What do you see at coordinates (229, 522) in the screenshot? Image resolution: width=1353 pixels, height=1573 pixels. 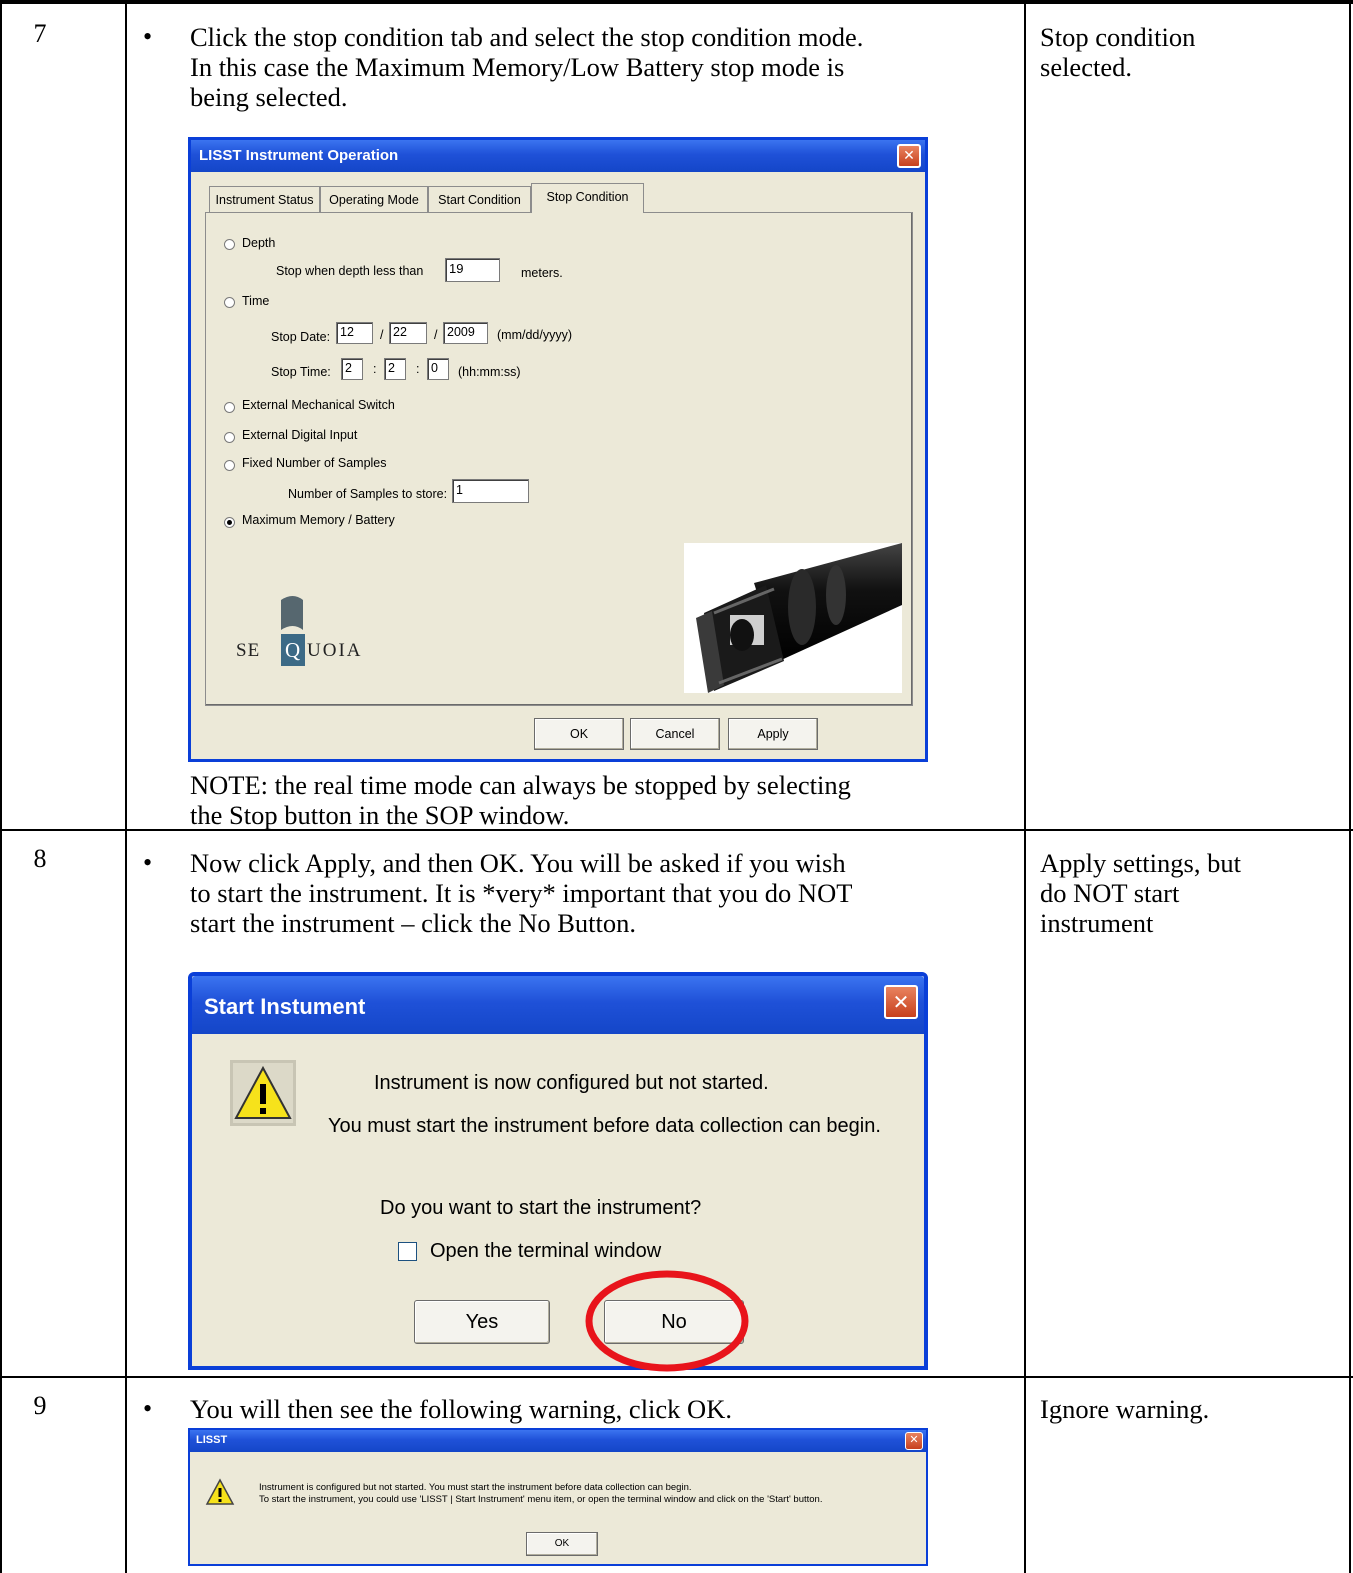 I see `radio-maximum-memory-battery` at bounding box center [229, 522].